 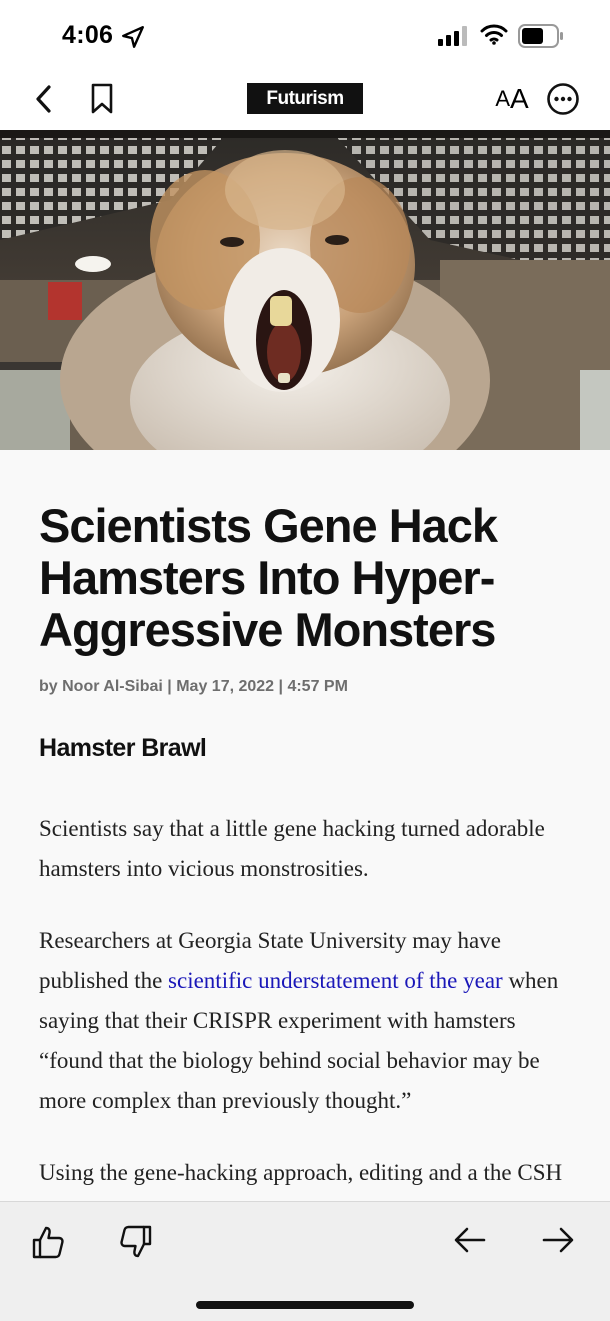 I want to click on previous-article-button, so click(x=470, y=1240).